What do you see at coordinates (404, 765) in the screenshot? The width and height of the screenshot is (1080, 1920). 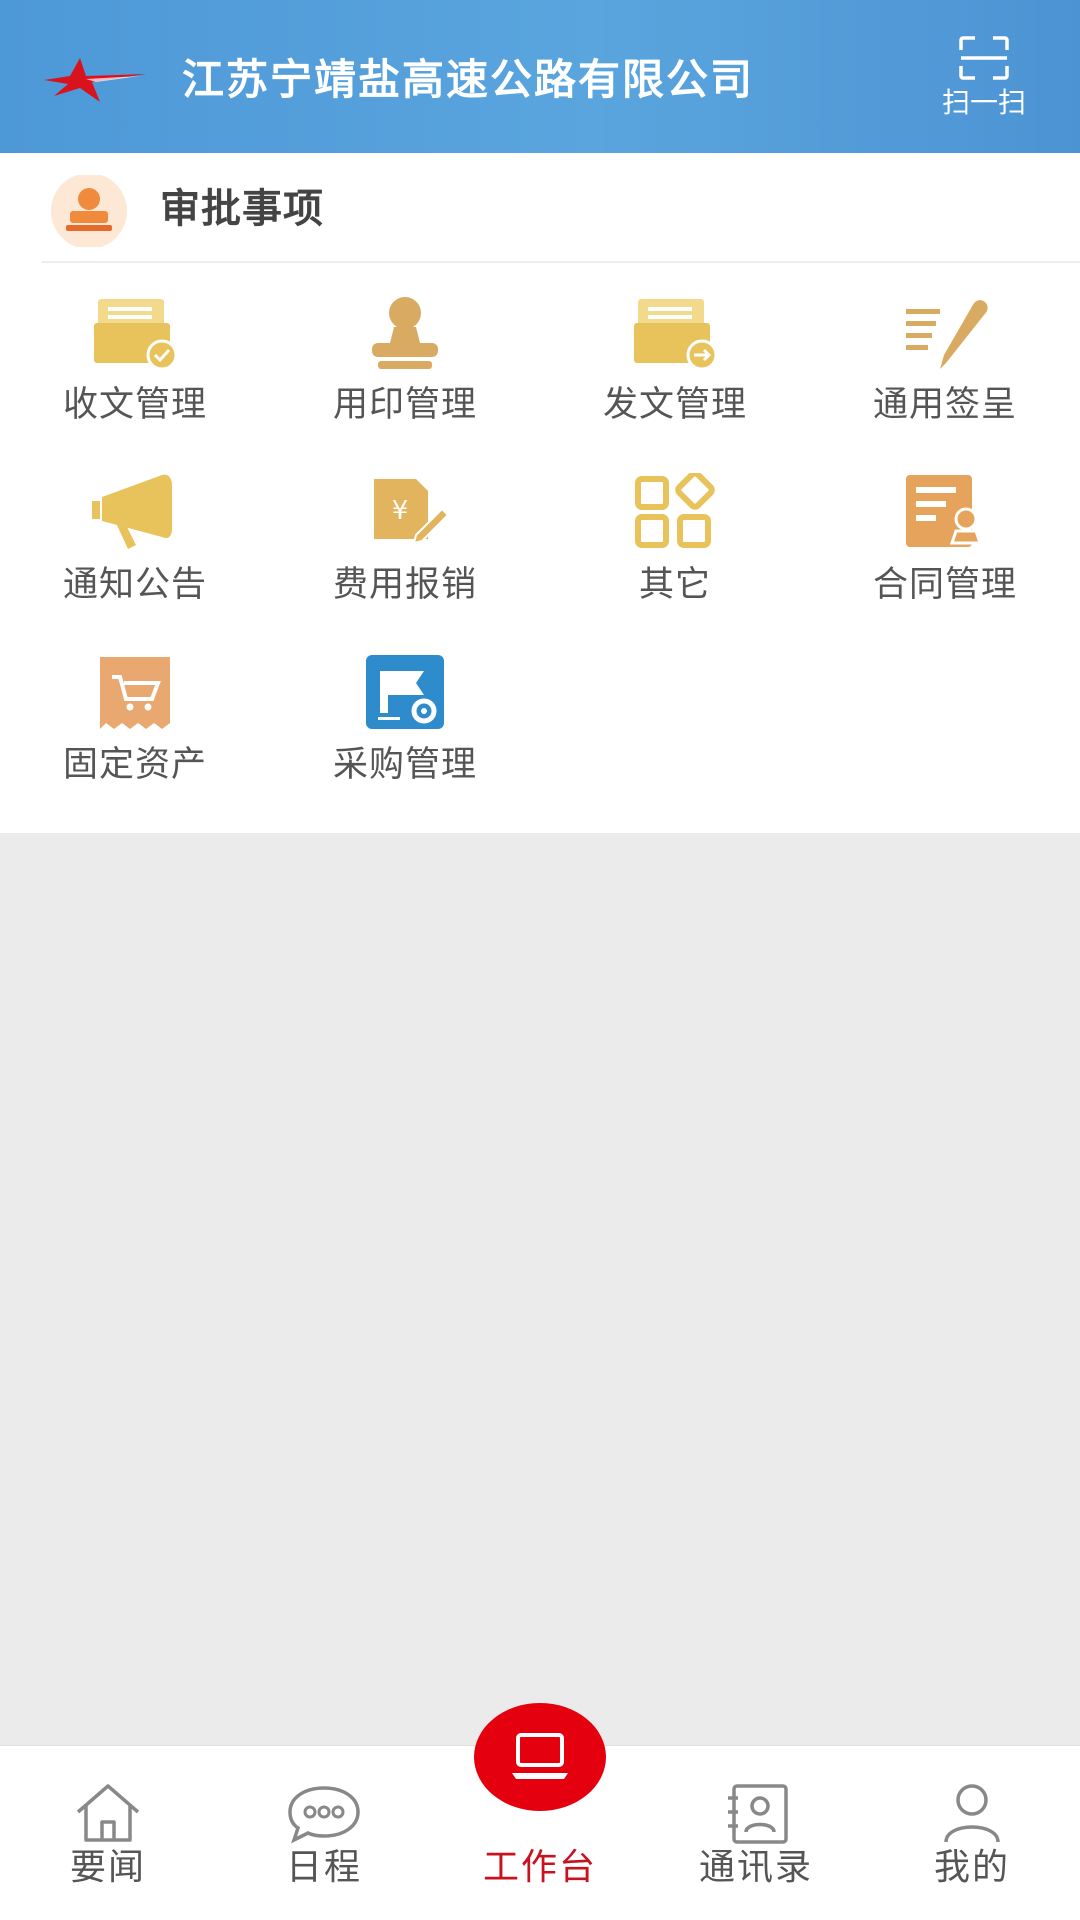 I see `grid-item-label: 采购管理` at bounding box center [404, 765].